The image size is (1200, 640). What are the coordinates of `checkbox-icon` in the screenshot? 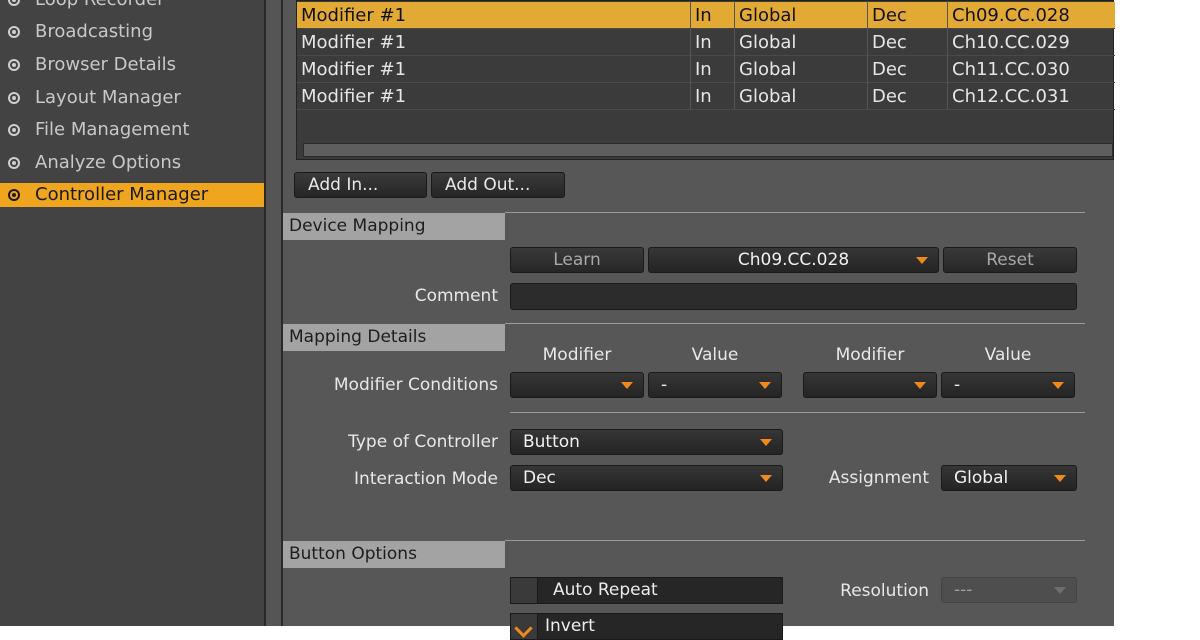 It's located at (524, 590).